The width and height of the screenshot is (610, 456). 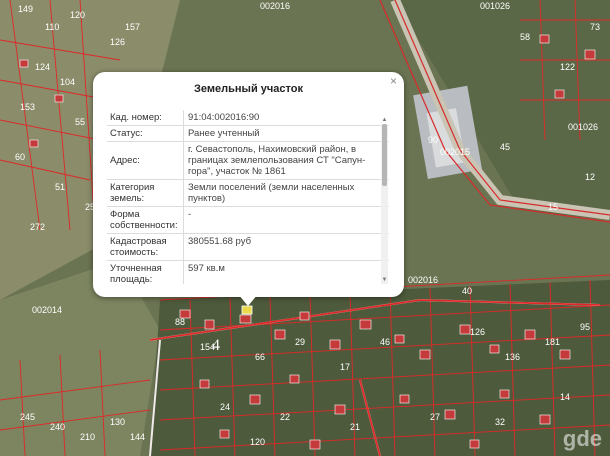 I want to click on scroll-down-icon: ▼, so click(x=384, y=280).